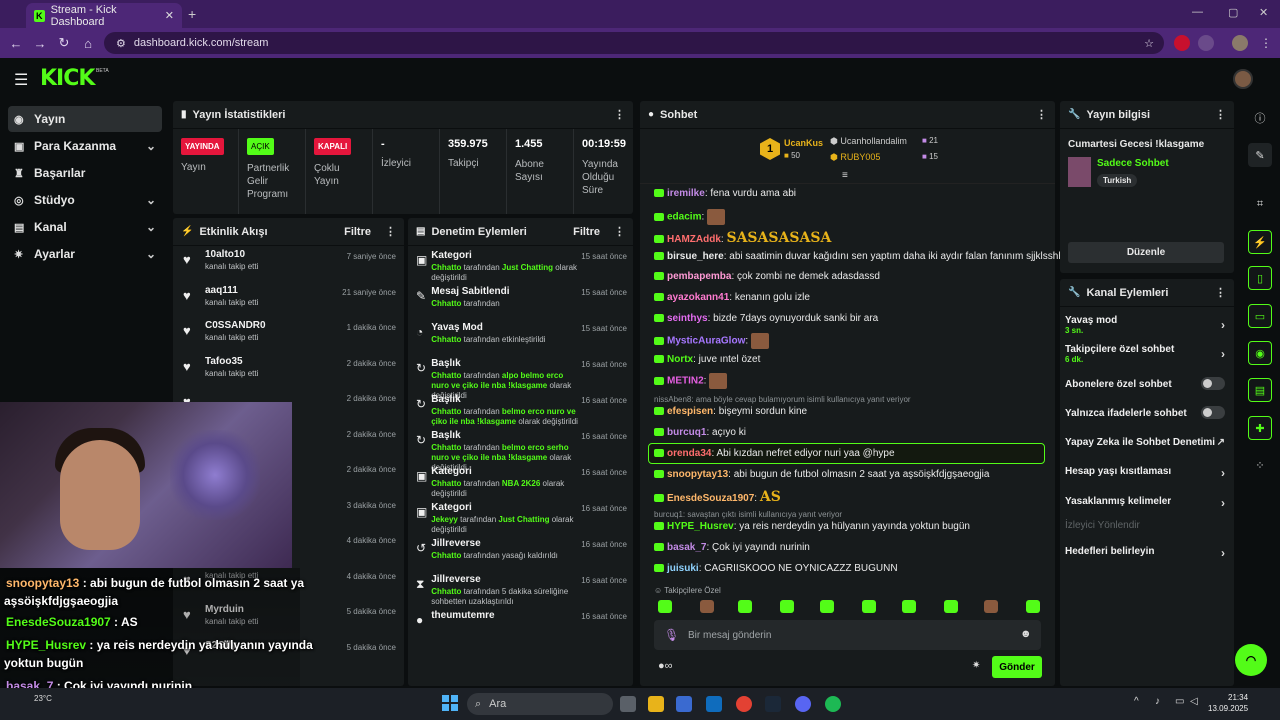 The width and height of the screenshot is (1280, 720). Describe the element at coordinates (121, 43) in the screenshot. I see `site-info-icon: ⚙` at that location.